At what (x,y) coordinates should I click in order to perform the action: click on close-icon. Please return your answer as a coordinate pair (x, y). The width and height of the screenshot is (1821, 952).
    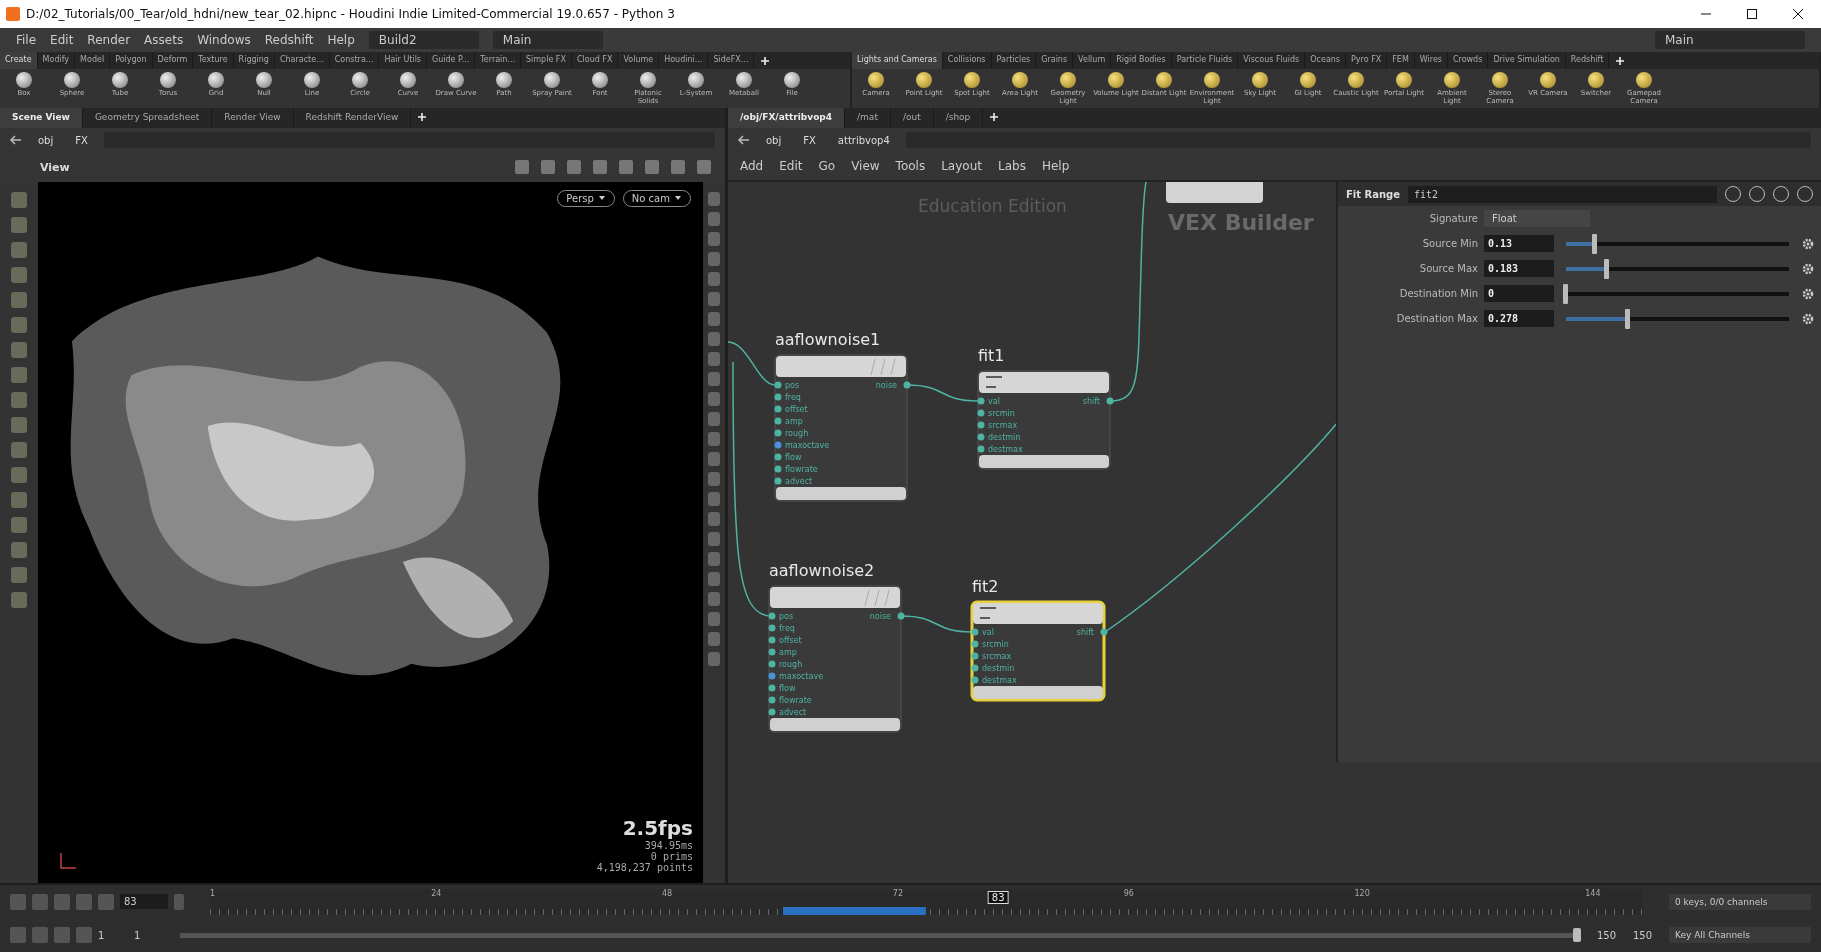
    Looking at the image, I should click on (1798, 14).